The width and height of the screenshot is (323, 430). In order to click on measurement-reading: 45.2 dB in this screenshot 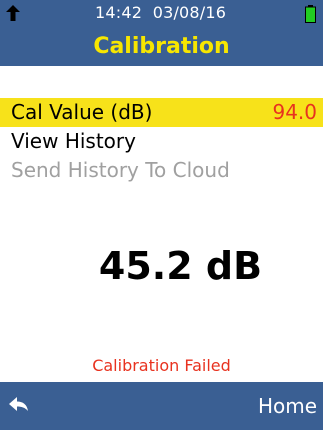, I will do `click(180, 266)`.